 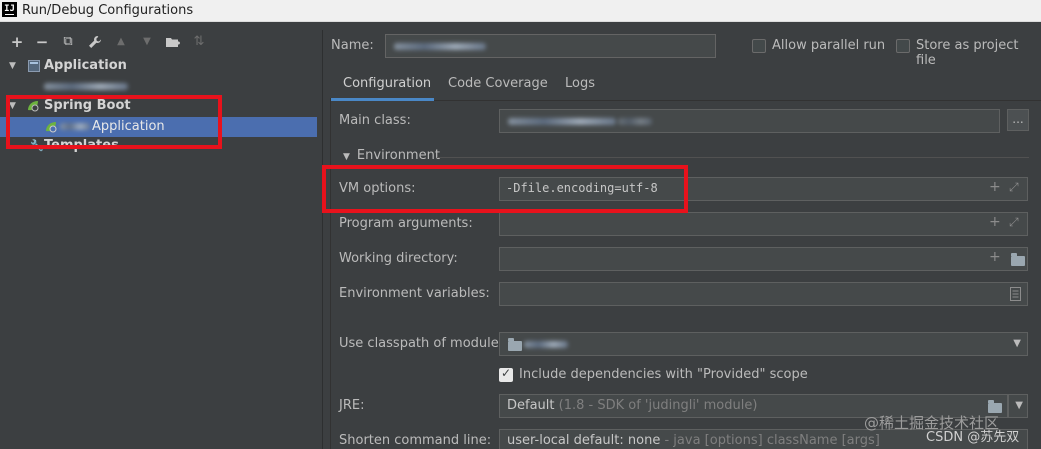 I want to click on working-directory-label: Working directory:, so click(x=398, y=258).